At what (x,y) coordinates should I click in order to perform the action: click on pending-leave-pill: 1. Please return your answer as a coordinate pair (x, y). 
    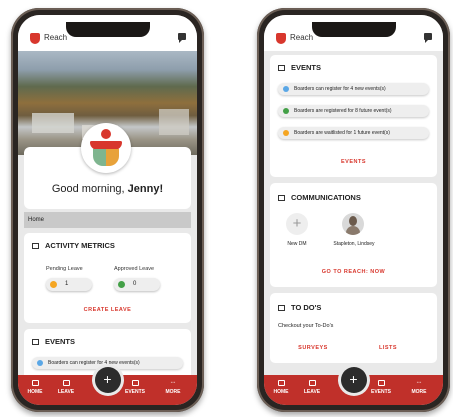
    Looking at the image, I should click on (69, 284).